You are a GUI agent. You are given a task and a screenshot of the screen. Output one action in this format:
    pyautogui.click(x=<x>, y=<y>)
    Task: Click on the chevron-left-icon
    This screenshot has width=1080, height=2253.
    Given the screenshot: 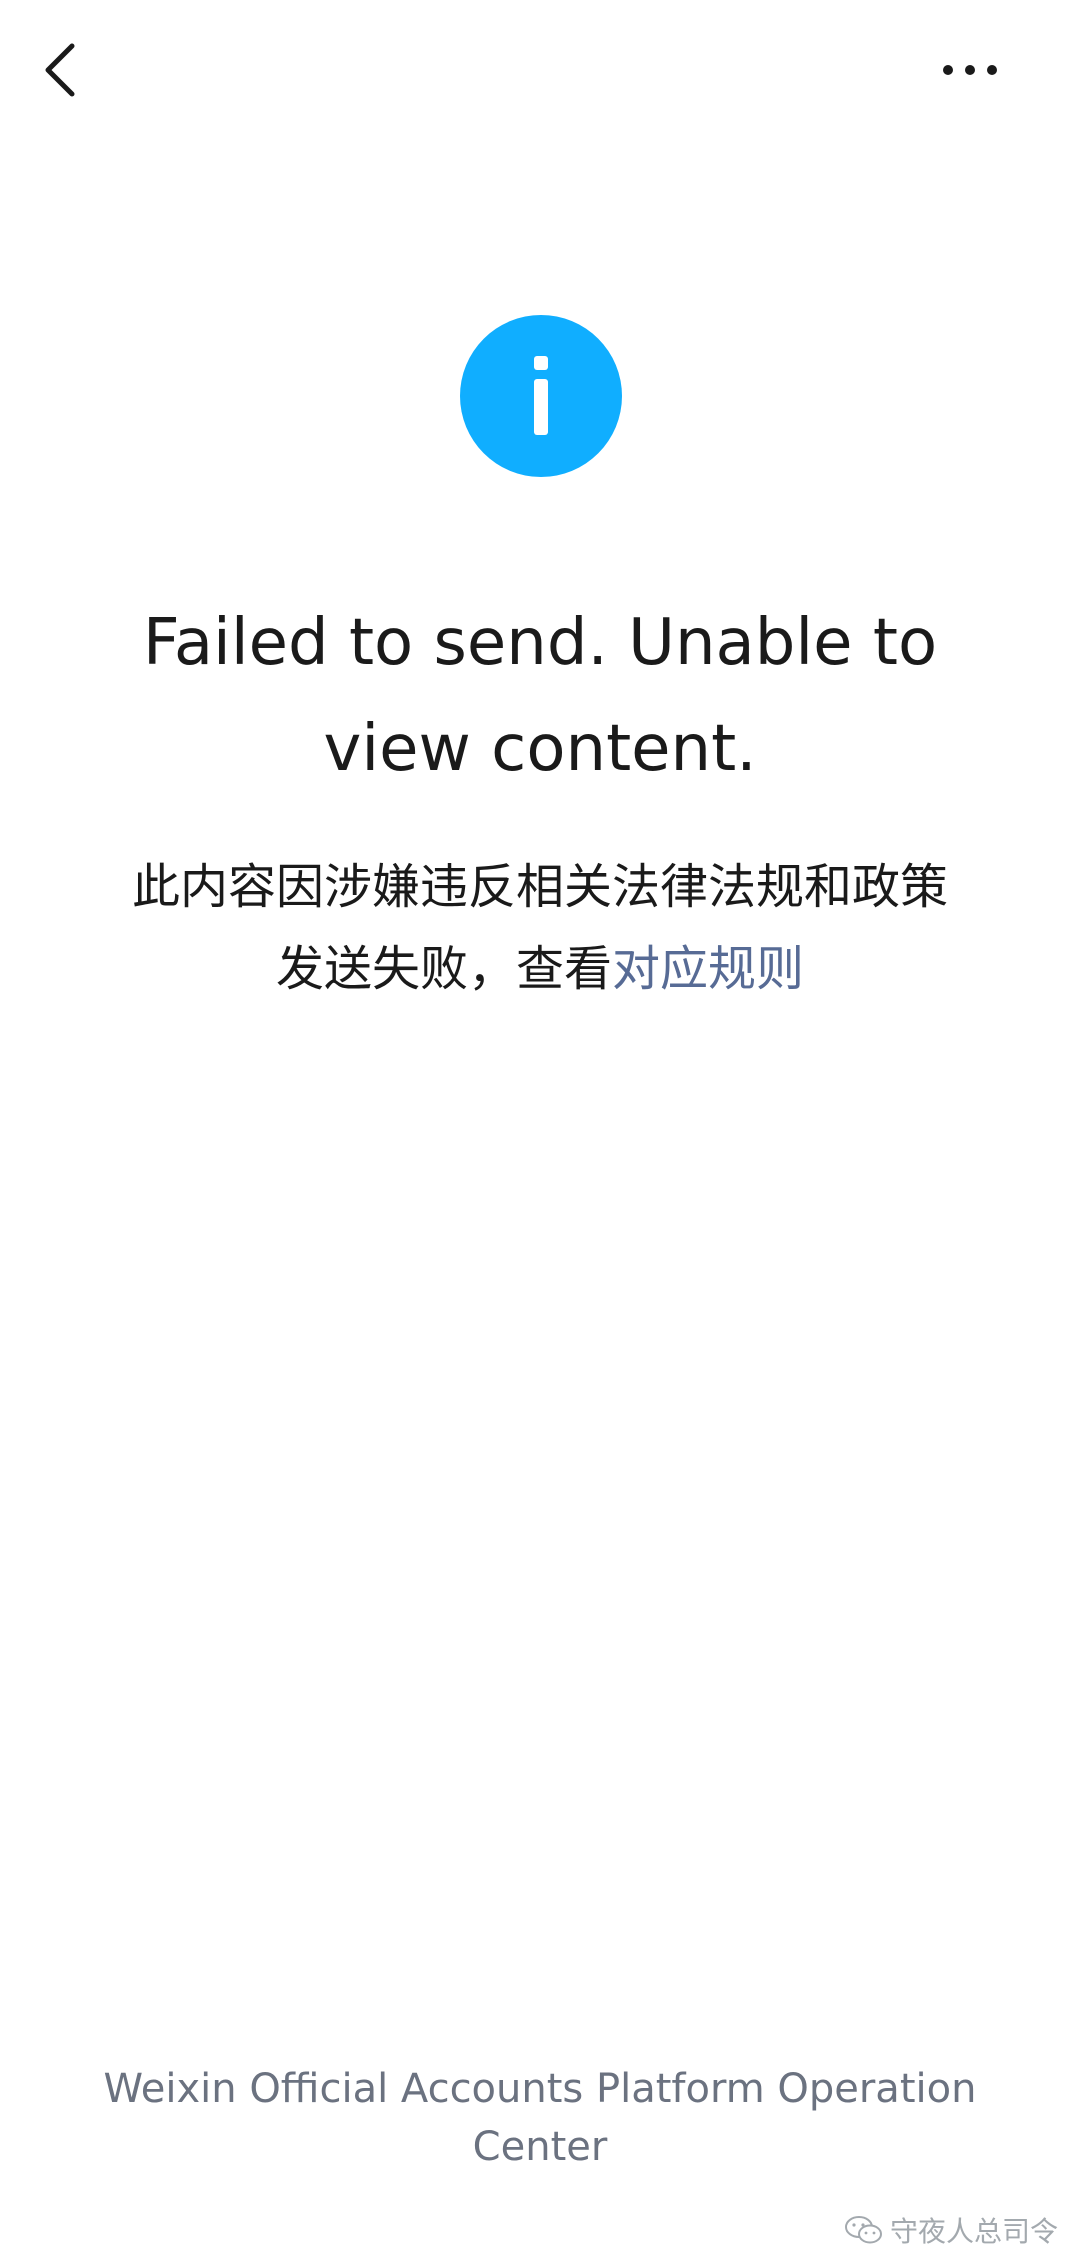 What is the action you would take?
    pyautogui.click(x=60, y=70)
    